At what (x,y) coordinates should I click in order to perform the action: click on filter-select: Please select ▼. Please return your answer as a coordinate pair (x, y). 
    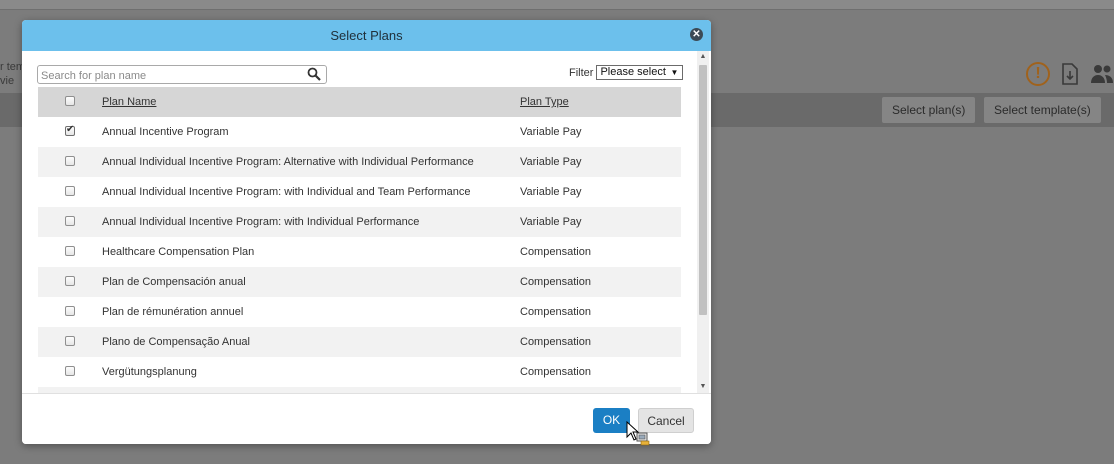
    Looking at the image, I should click on (640, 72).